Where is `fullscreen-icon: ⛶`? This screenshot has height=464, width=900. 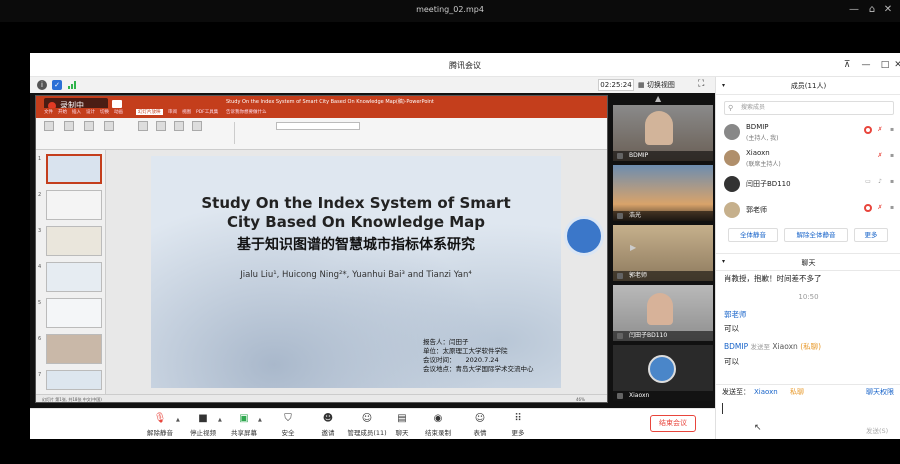
fullscreen-icon: ⛶ is located at coordinates (701, 84).